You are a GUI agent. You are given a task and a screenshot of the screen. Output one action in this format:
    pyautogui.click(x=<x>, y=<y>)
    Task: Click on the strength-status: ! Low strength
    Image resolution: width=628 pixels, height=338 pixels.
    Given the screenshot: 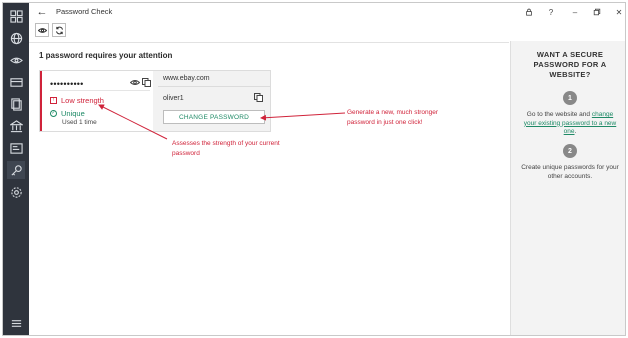 What is the action you would take?
    pyautogui.click(x=77, y=100)
    